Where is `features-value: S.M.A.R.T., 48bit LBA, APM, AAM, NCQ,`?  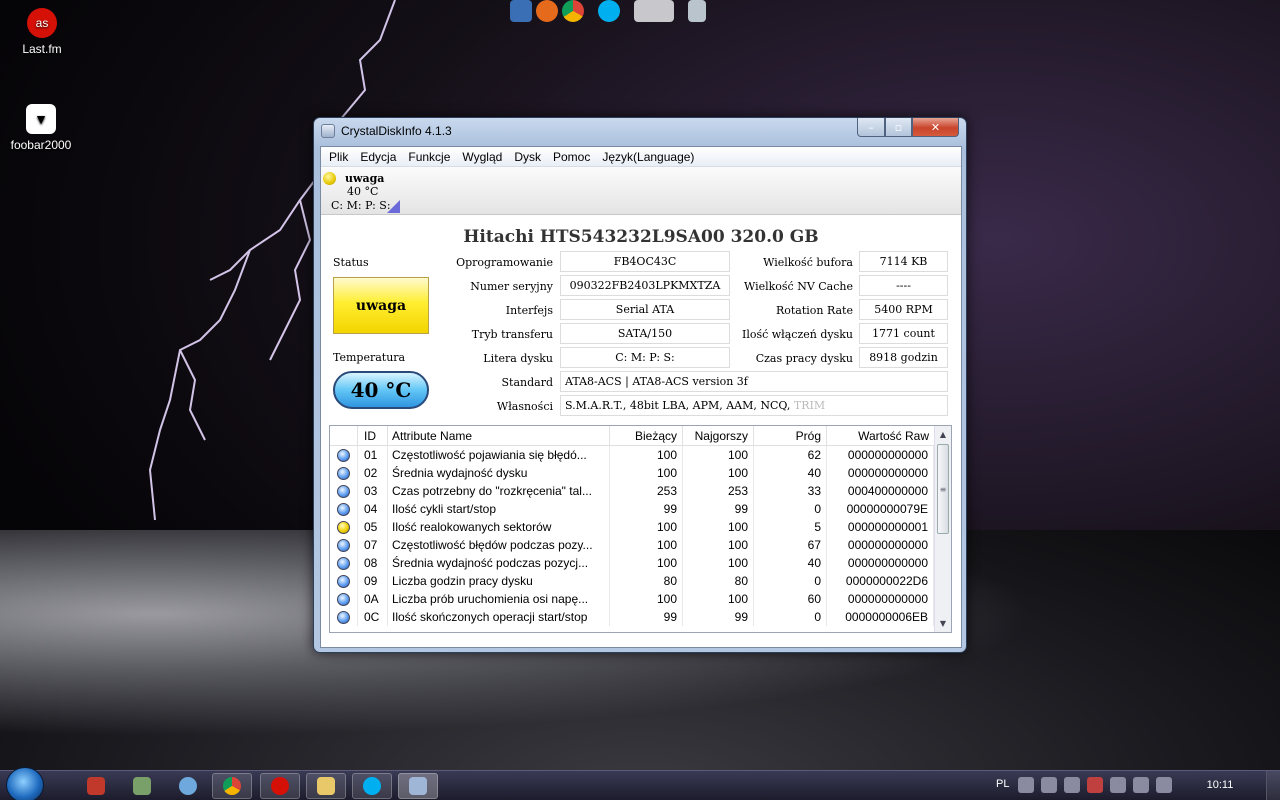 features-value: S.M.A.R.T., 48bit LBA, APM, AAM, NCQ, is located at coordinates (678, 405).